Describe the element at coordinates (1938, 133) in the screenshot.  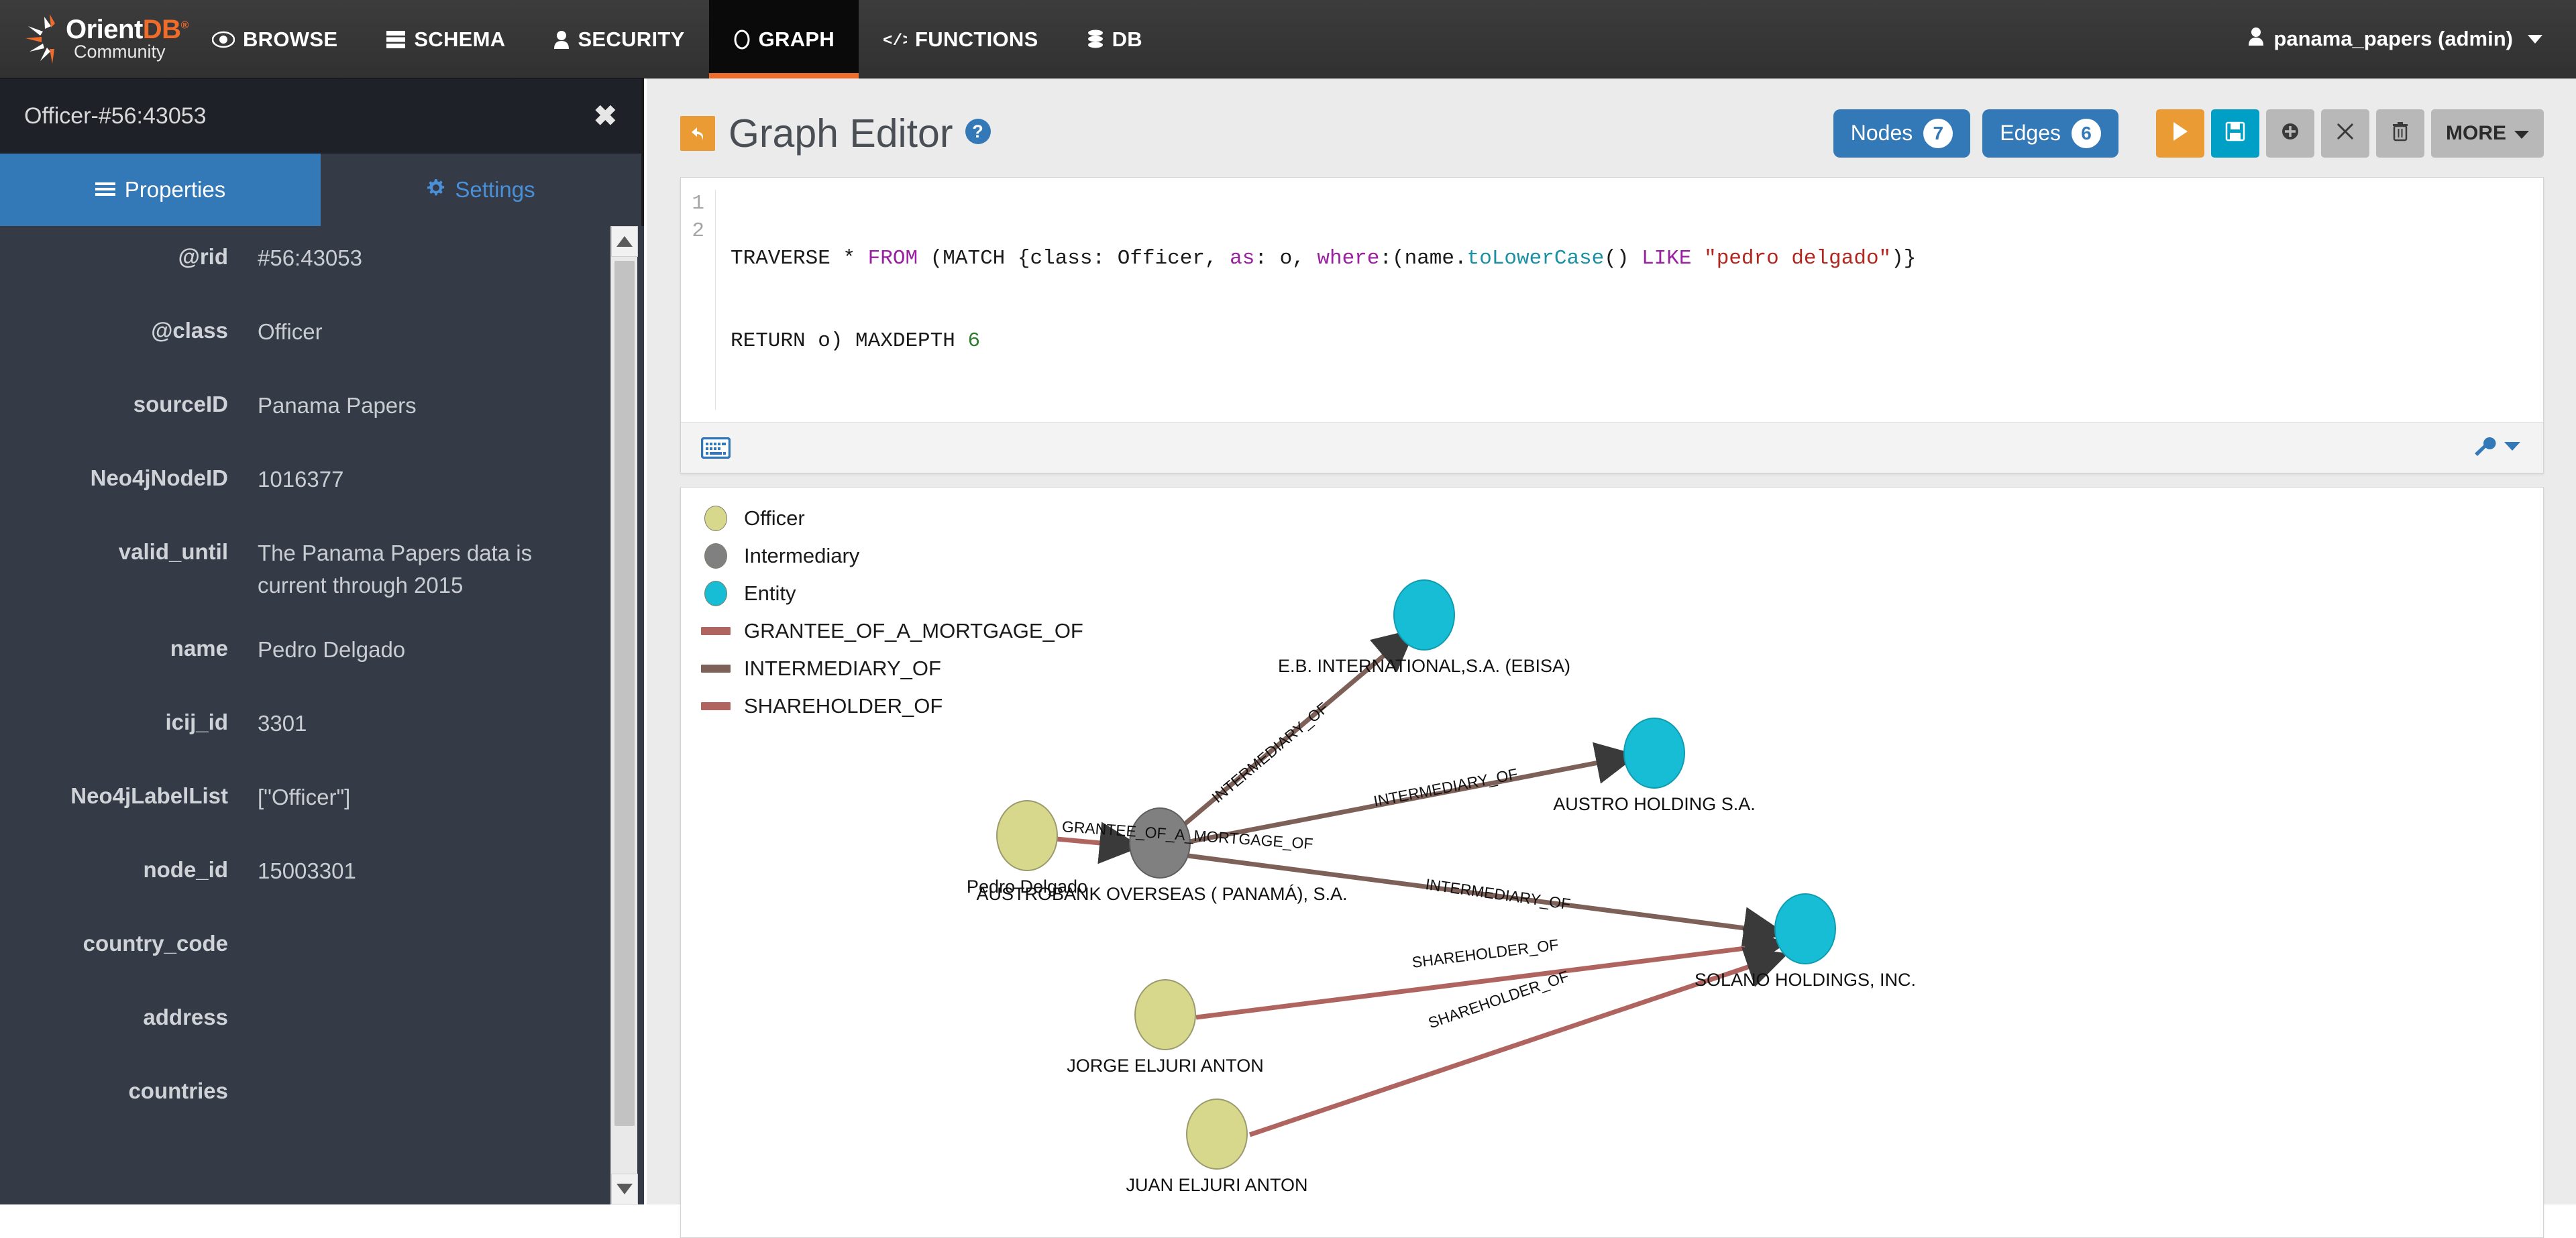
I see `nodes-counter-badge: 7` at that location.